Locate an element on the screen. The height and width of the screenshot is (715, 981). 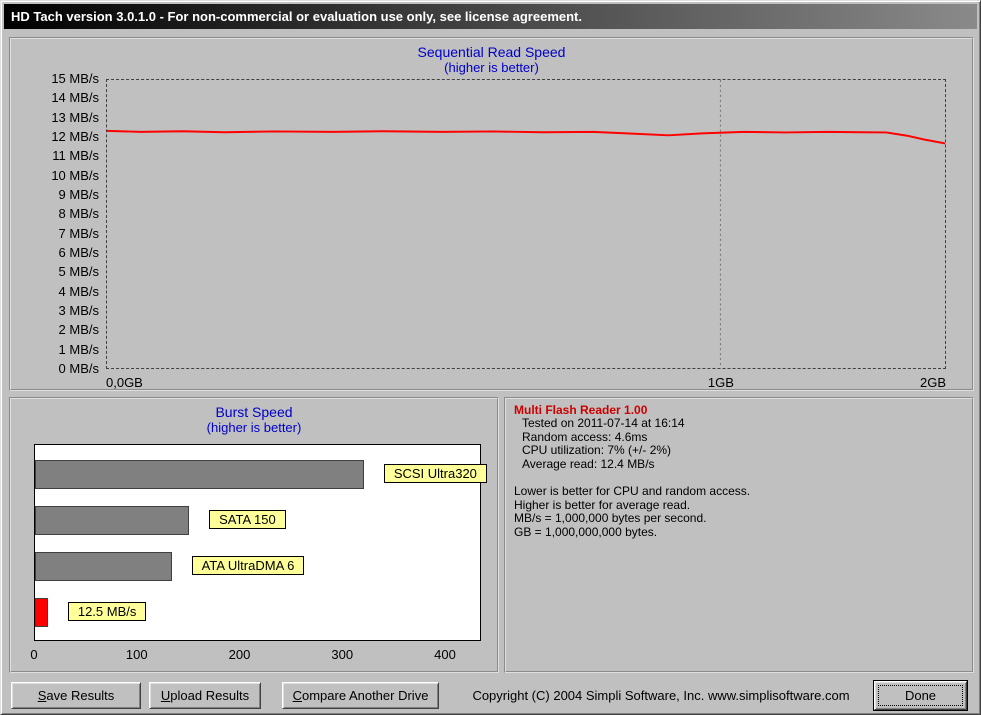
burst-x-tick-label: 200 is located at coordinates (239, 654).